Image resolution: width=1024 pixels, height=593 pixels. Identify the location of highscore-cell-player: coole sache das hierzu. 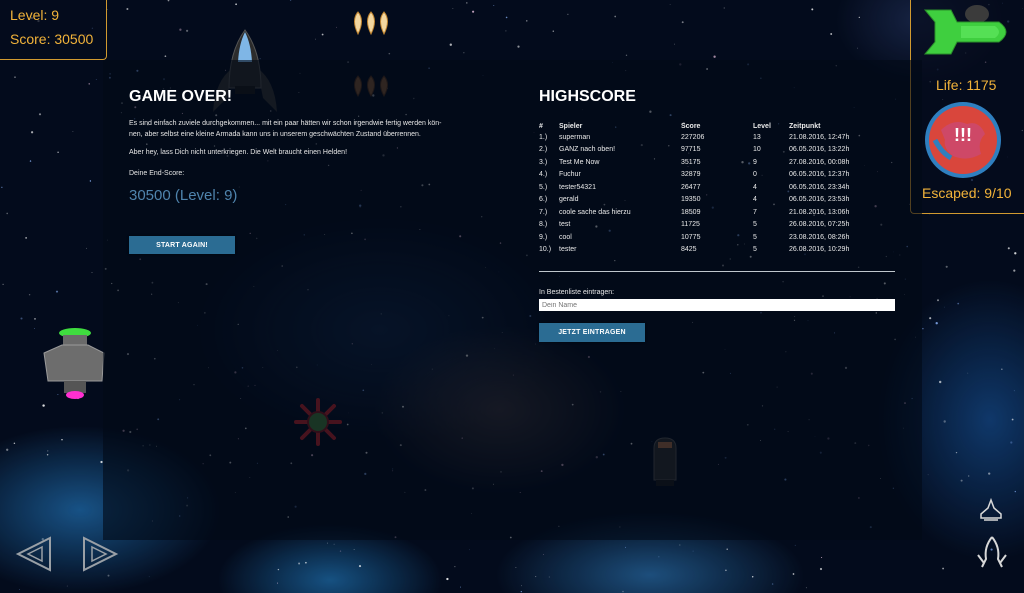
(595, 212).